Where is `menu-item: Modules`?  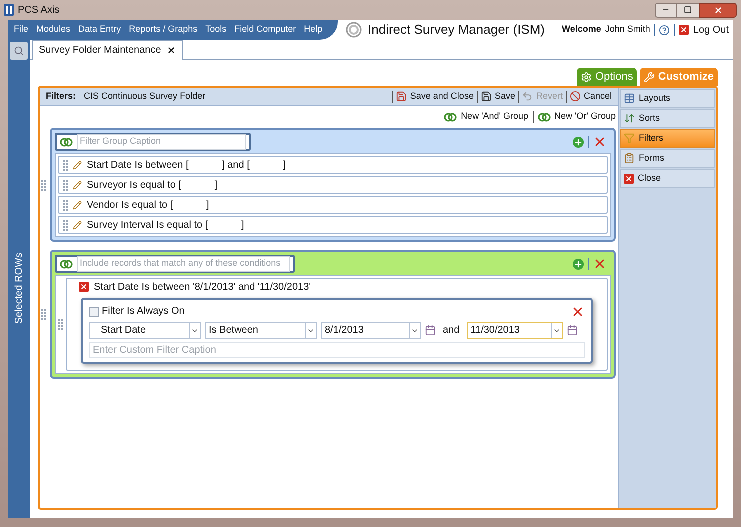
menu-item: Modules is located at coordinates (53, 30).